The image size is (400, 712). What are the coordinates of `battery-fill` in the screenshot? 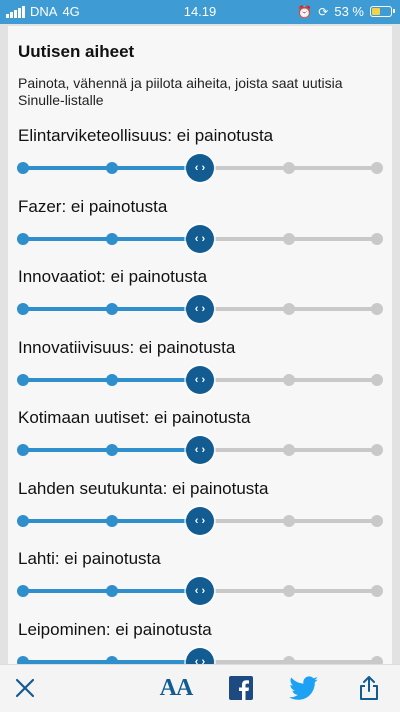 It's located at (376, 11).